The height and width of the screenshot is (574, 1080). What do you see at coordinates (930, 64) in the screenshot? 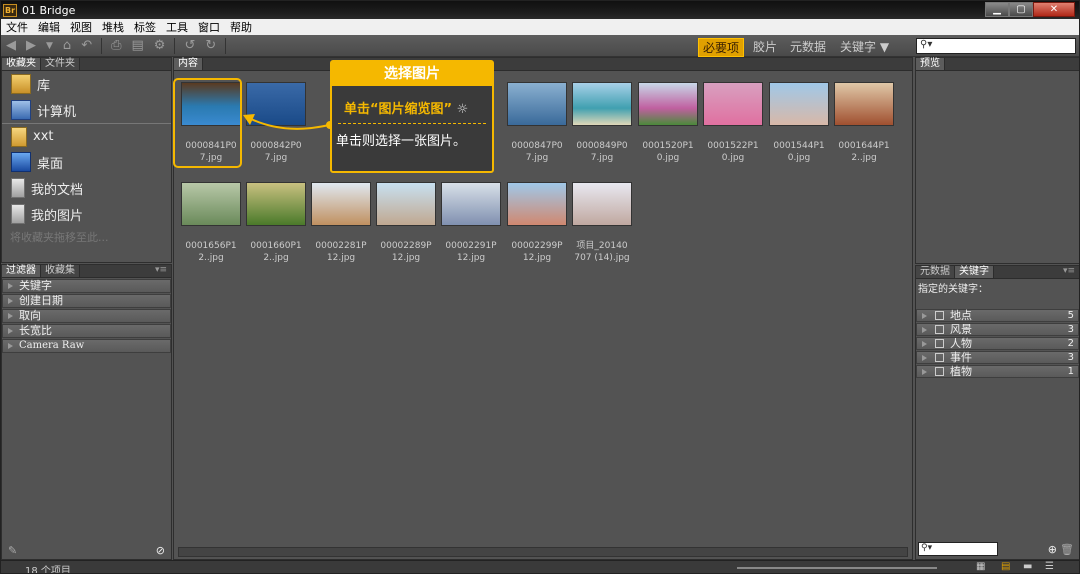
I see `tab-preview: 预览` at bounding box center [930, 64].